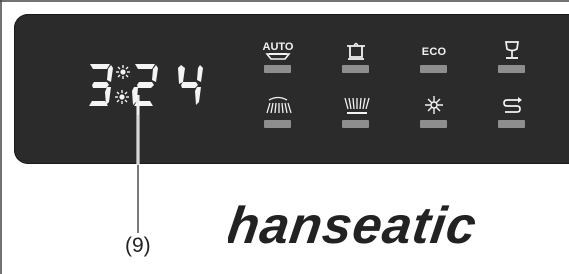 The image size is (569, 274). I want to click on time-display, so click(156, 85).